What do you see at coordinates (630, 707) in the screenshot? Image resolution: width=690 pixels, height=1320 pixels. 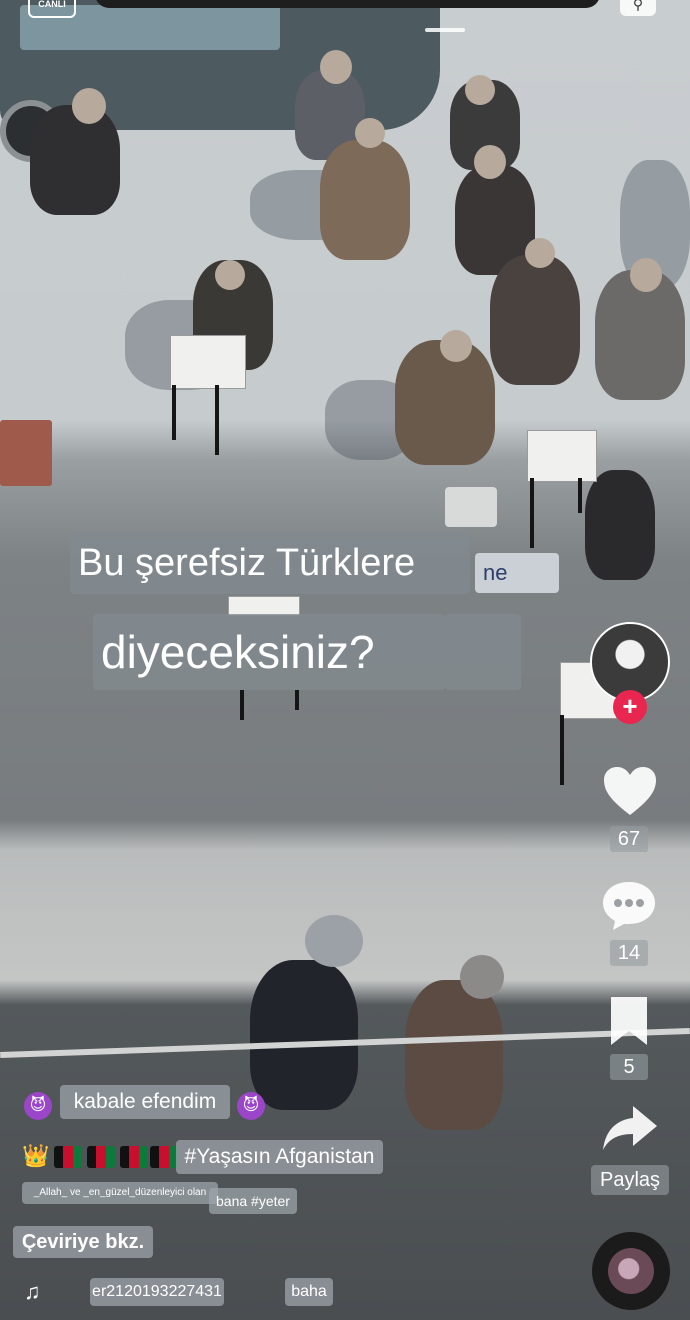 I see `follow-plus-icon: +` at bounding box center [630, 707].